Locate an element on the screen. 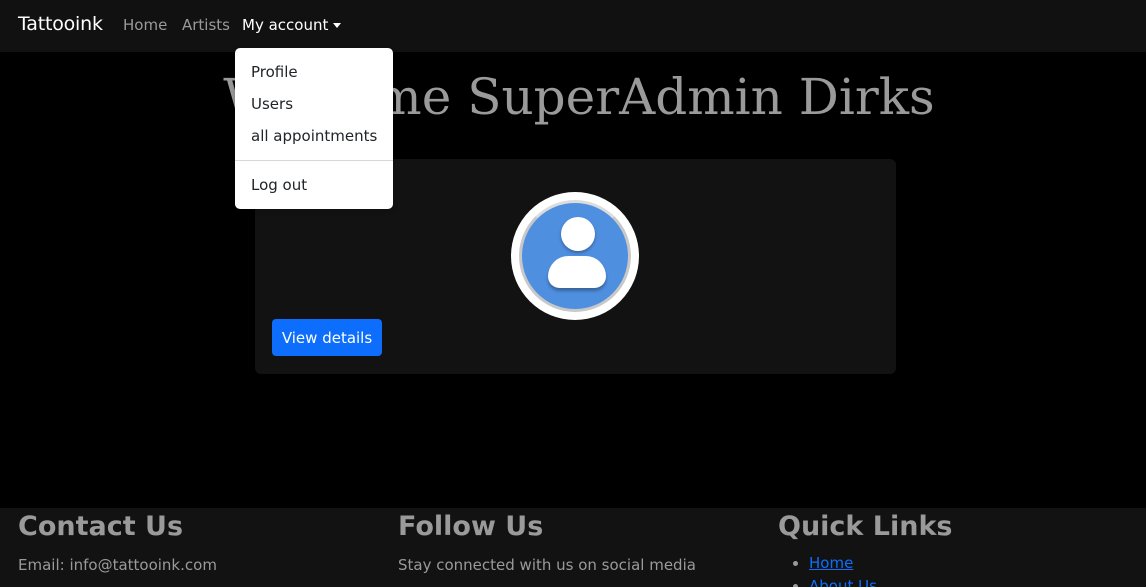 The image size is (1146, 587). footer-links-title: Quick Links is located at coordinates (865, 526).